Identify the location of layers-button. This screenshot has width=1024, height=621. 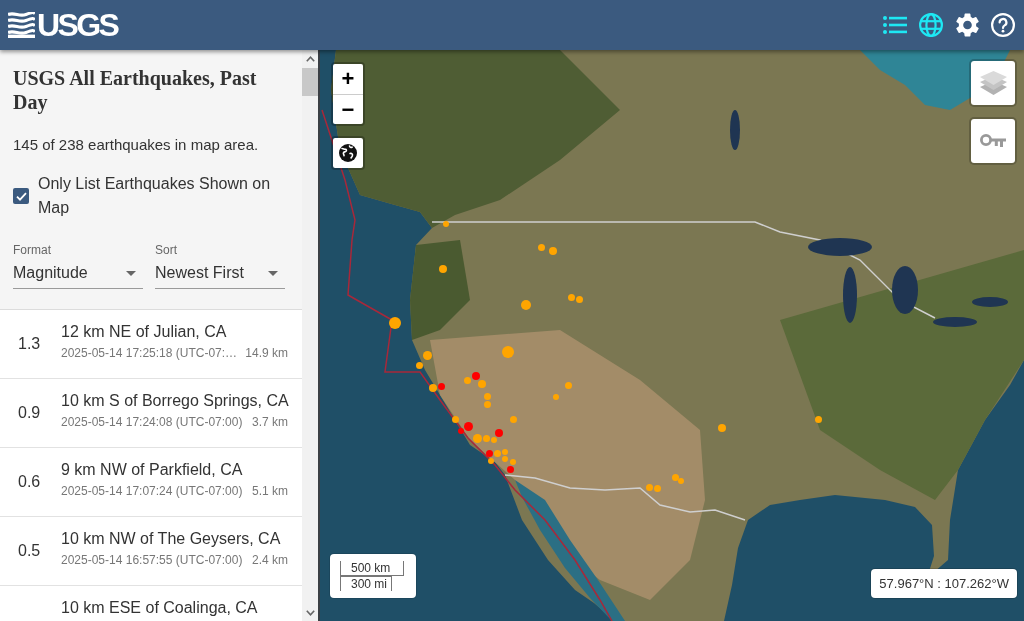
(993, 83).